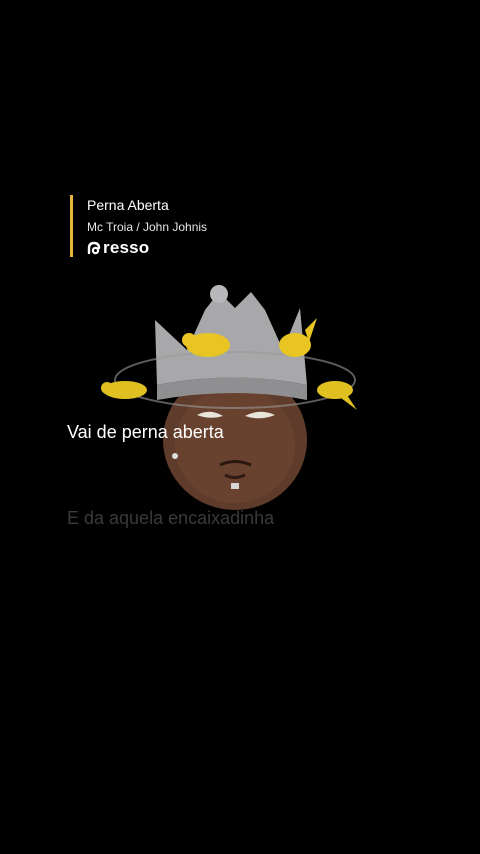 This screenshot has width=480, height=854. What do you see at coordinates (147, 227) in the screenshot?
I see `song-artist: Mc Troia / John Johnis` at bounding box center [147, 227].